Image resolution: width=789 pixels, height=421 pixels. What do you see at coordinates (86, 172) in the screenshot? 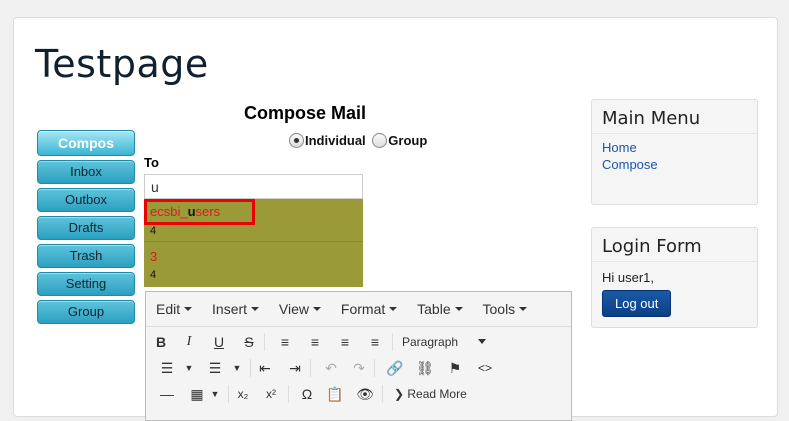
I see `nav-inbox-button: Inbox` at bounding box center [86, 172].